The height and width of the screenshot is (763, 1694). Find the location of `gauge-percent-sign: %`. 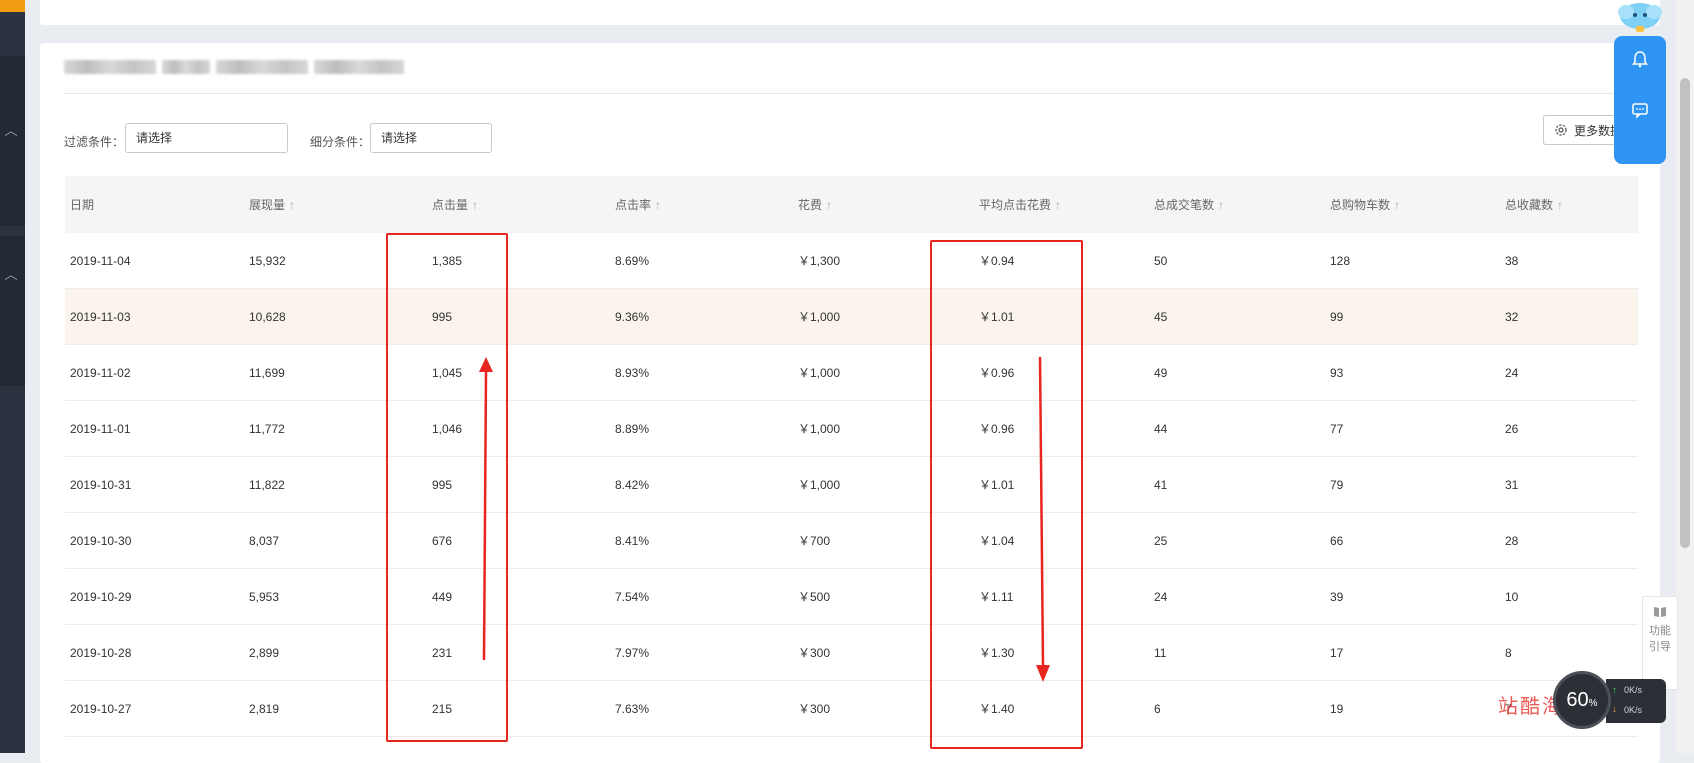

gauge-percent-sign: % is located at coordinates (1593, 703).